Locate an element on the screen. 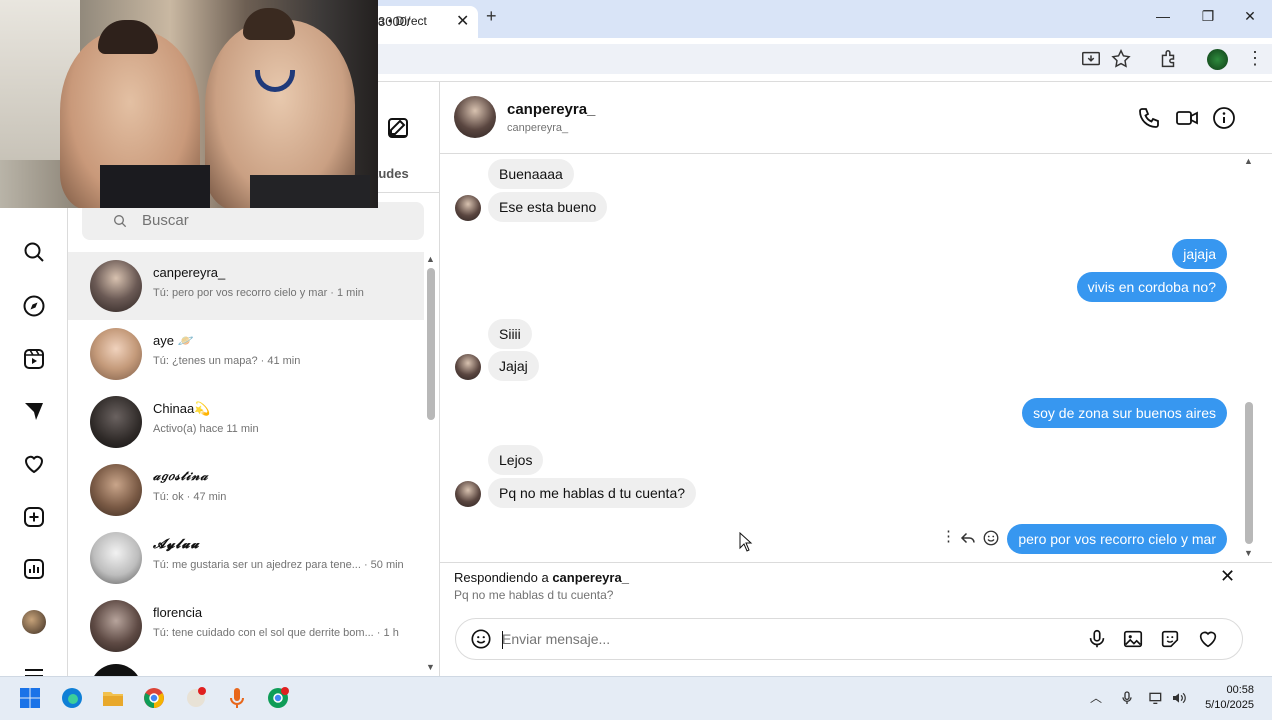  like-heart-icon is located at coordinates (1208, 639).